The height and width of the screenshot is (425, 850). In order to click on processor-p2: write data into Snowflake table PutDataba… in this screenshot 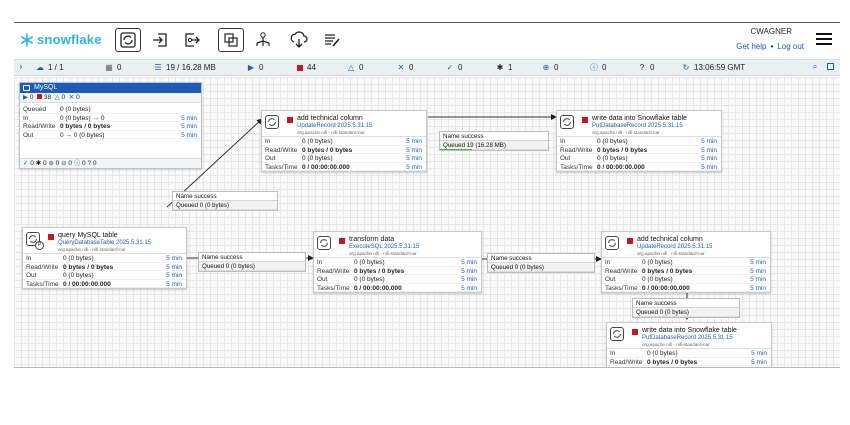, I will do `click(639, 141)`.